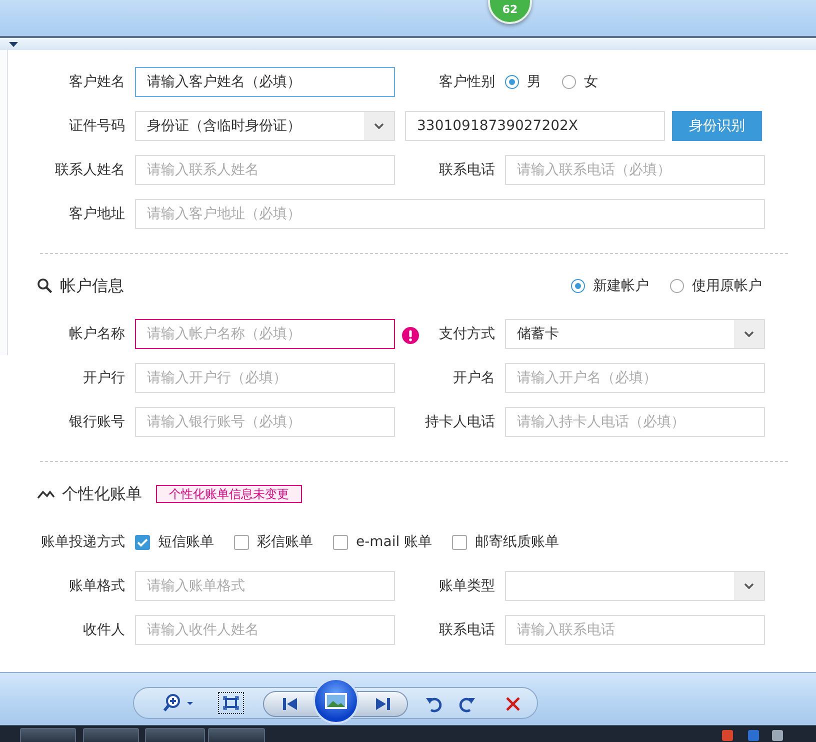  I want to click on field-label: 开户名, so click(474, 378).